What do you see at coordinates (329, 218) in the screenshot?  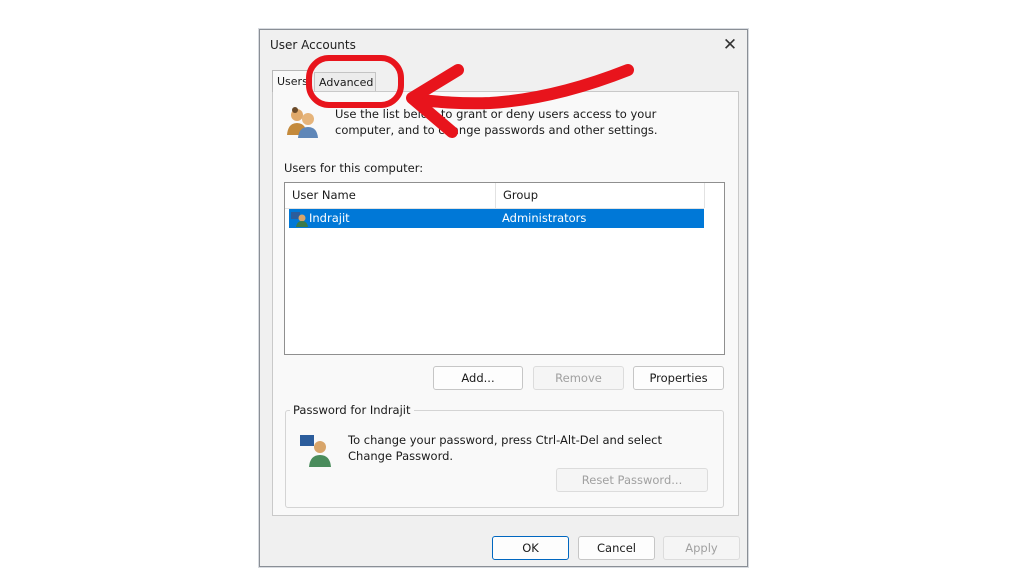 I see `row-user-name: Indrajit` at bounding box center [329, 218].